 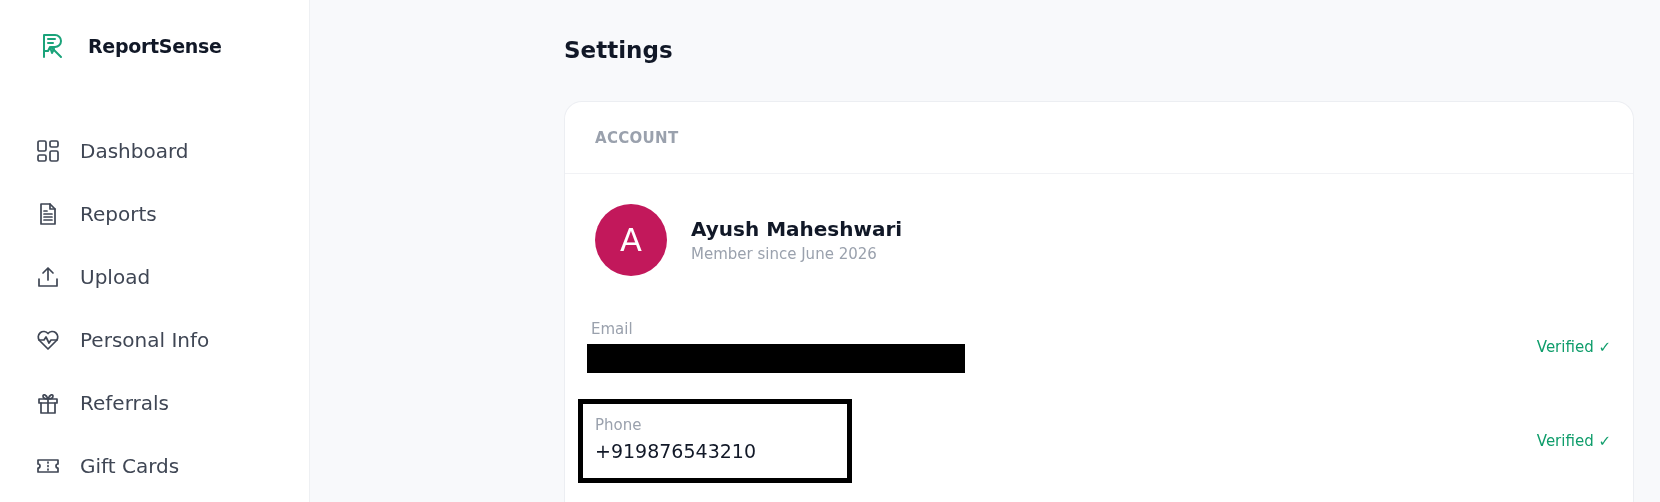 I want to click on member-since: Member since June 2026, so click(x=784, y=254).